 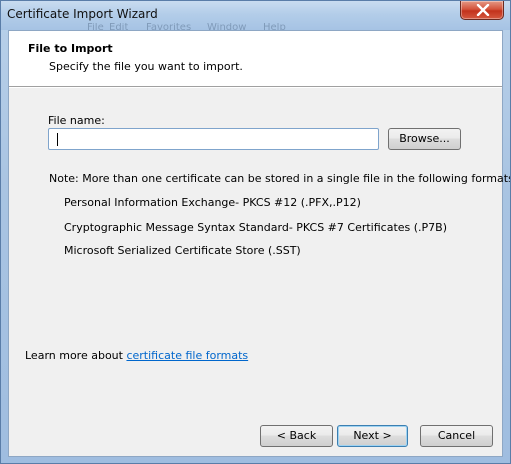 I want to click on next-button: Next >, so click(x=372, y=436).